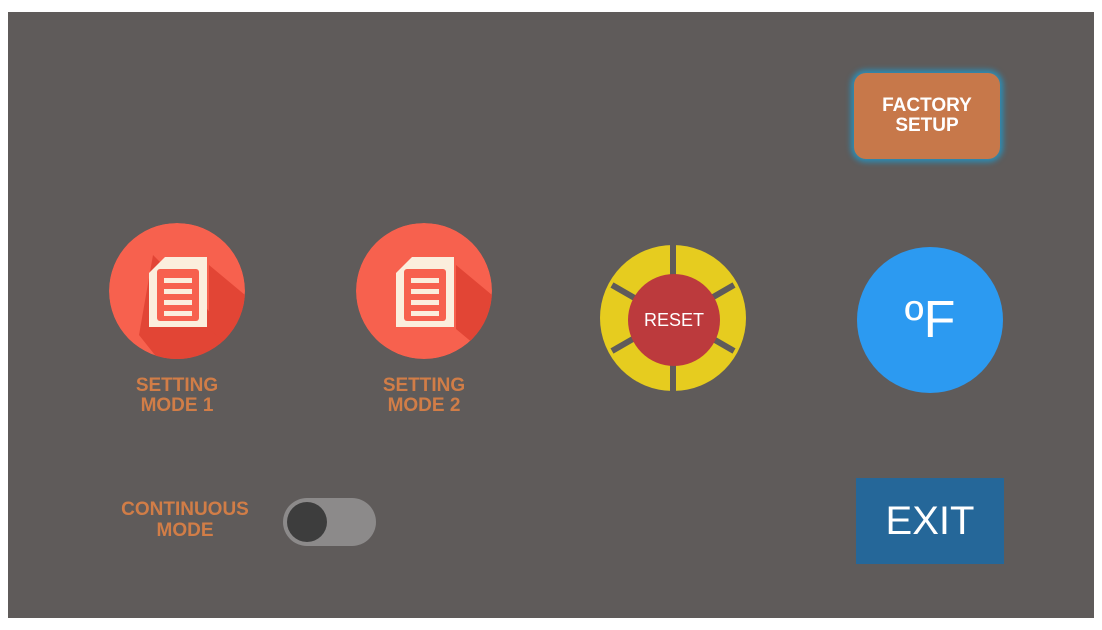 This screenshot has width=1102, height=630. Describe the element at coordinates (424, 405) in the screenshot. I see `setting-mode-2-line2: MODE 2` at that location.